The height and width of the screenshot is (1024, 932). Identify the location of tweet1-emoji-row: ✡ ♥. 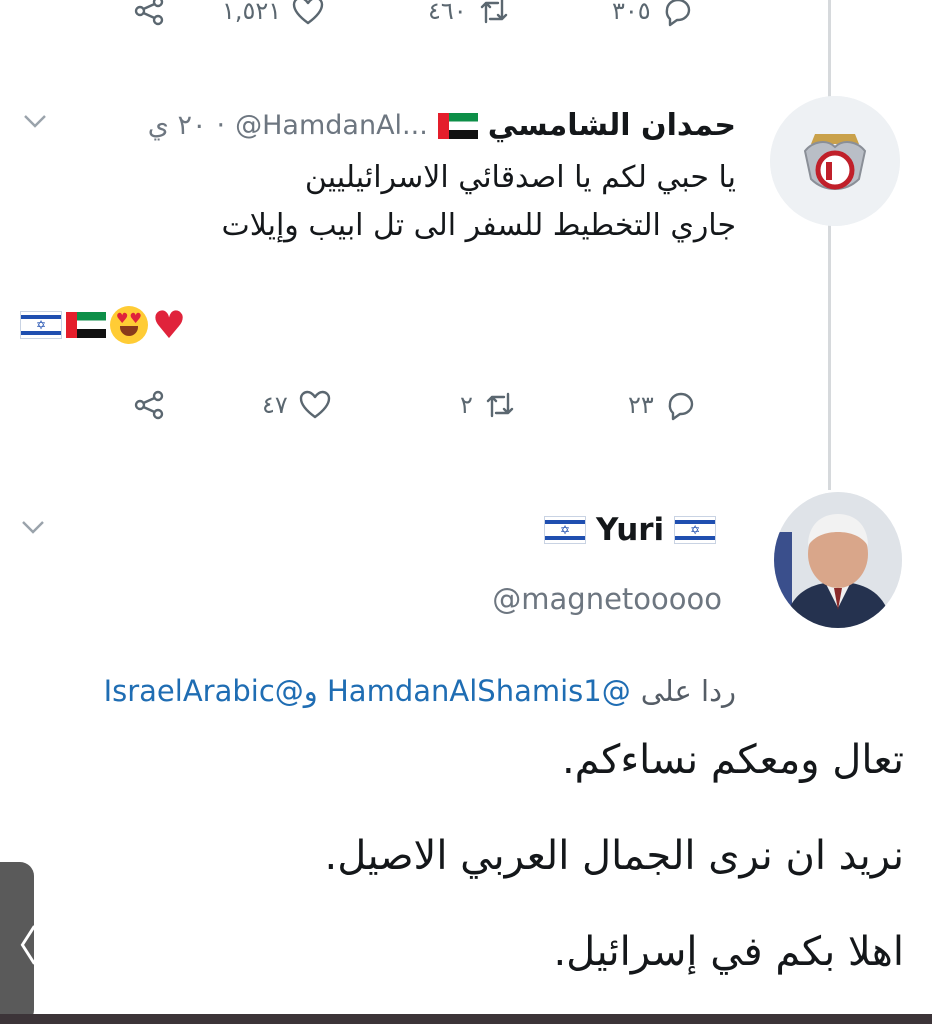
(103, 325).